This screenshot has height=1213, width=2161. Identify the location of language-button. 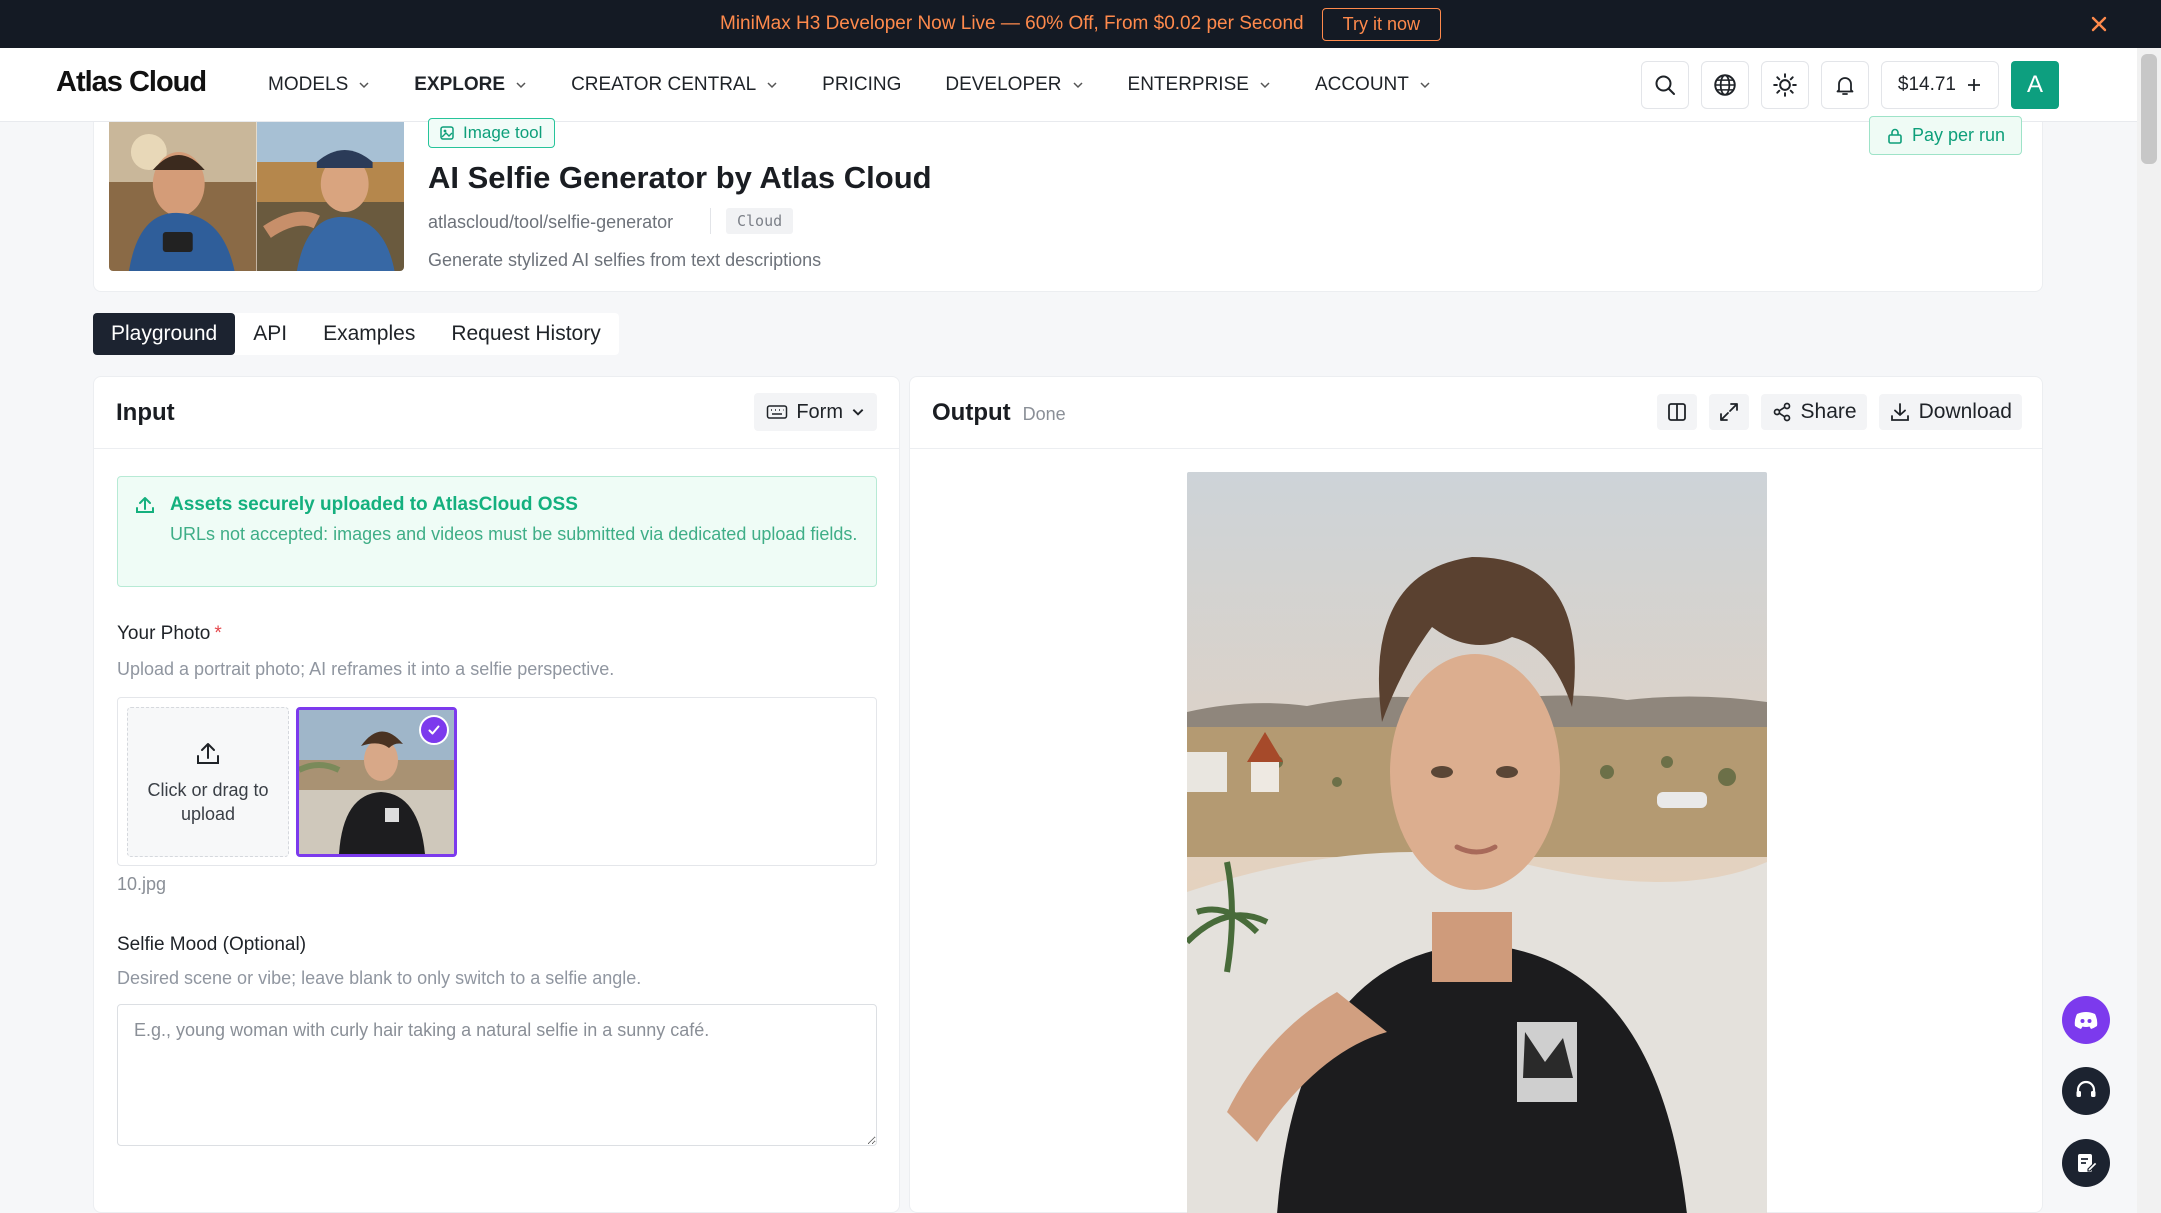
(1724, 85).